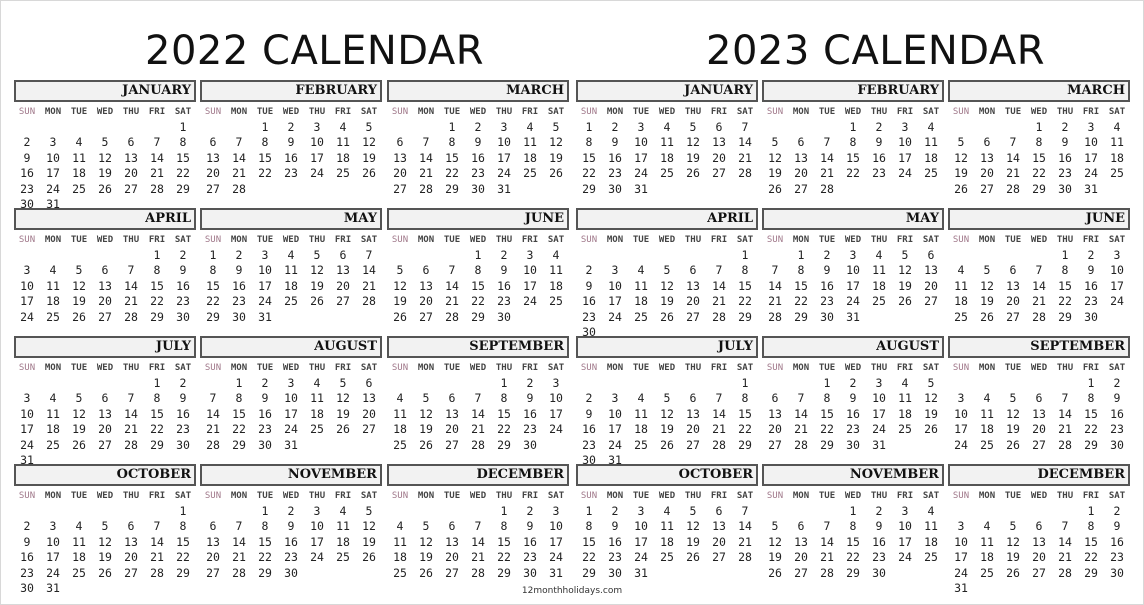  I want to click on weekday-label: FRI, so click(157, 112).